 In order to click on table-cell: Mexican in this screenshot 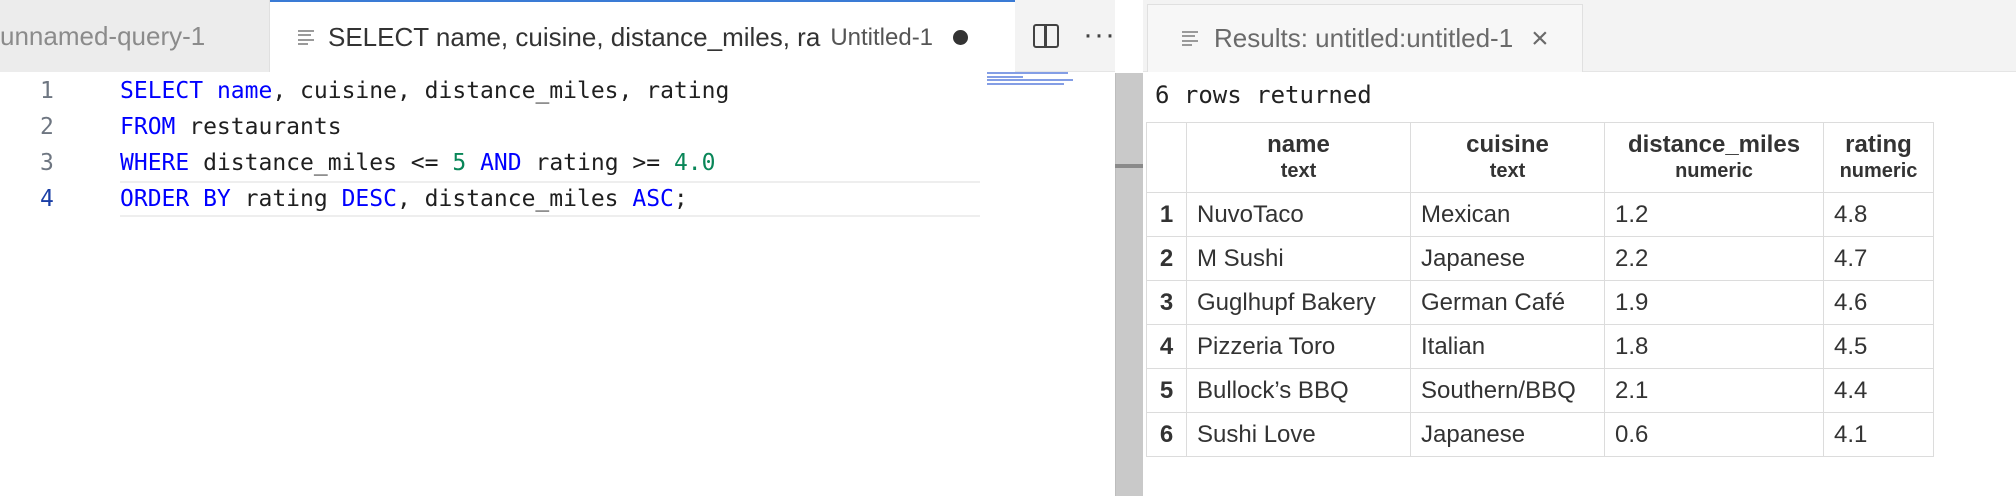, I will do `click(1507, 214)`.